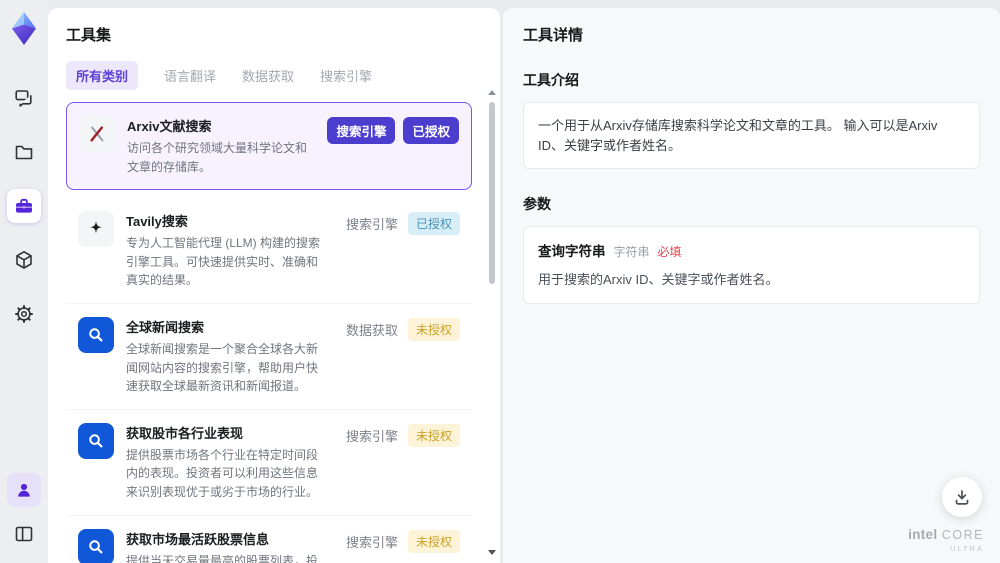 The height and width of the screenshot is (563, 1000). What do you see at coordinates (190, 75) in the screenshot?
I see `tab-category-1: 语言翻译` at bounding box center [190, 75].